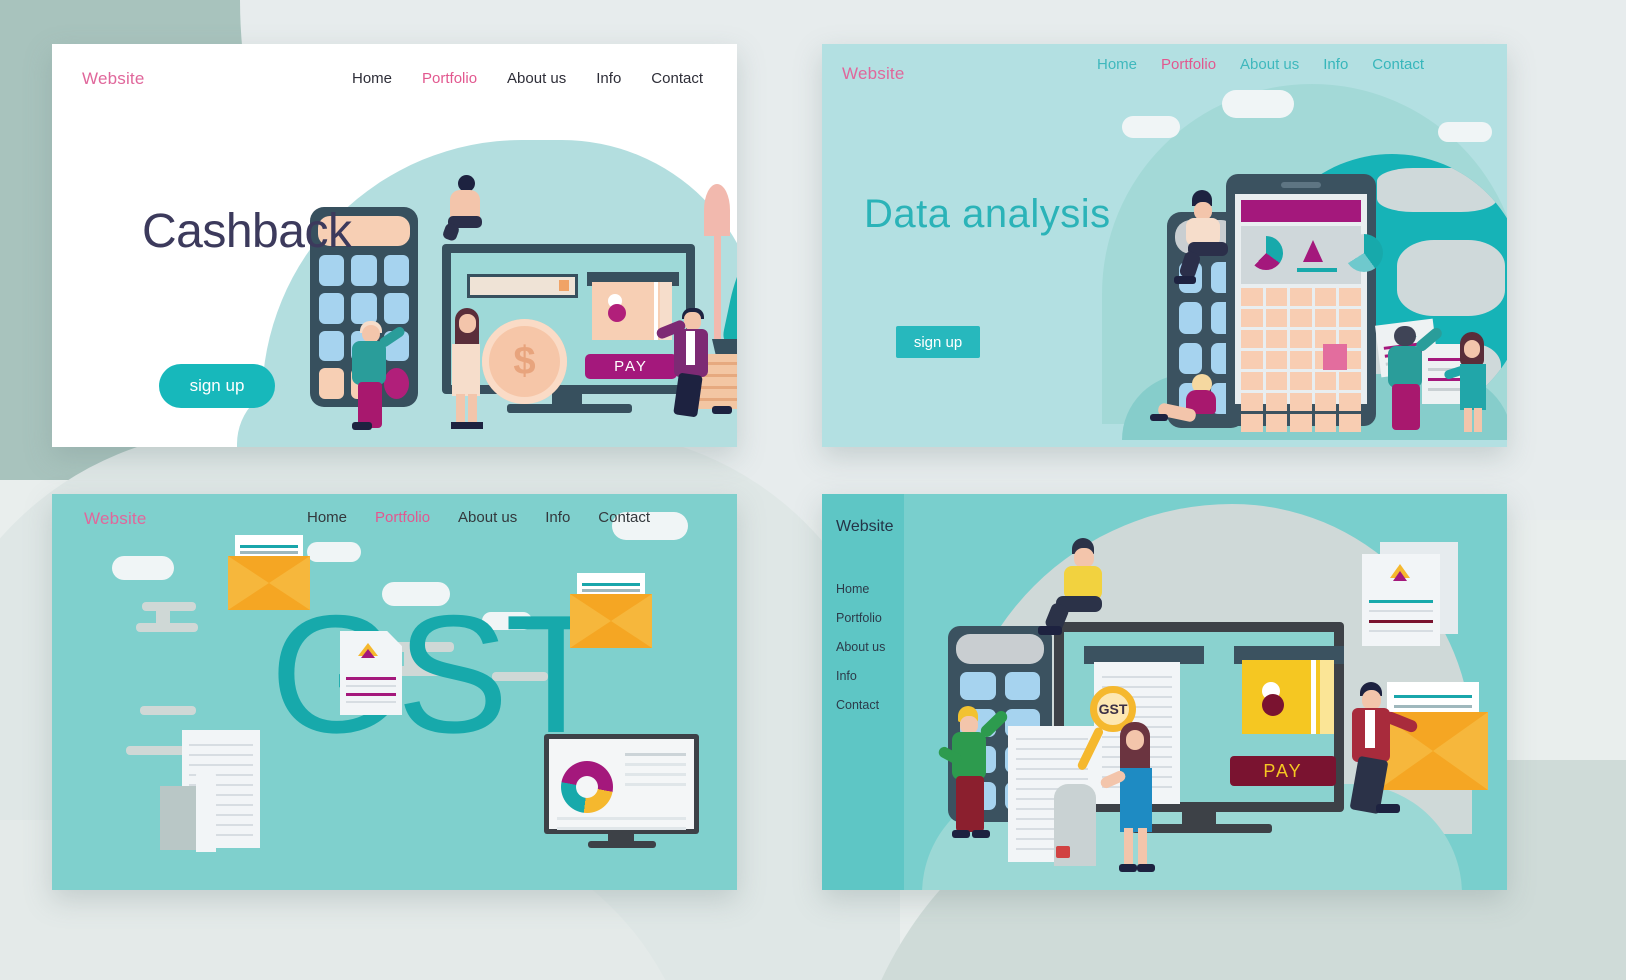 The width and height of the screenshot is (1626, 980). Describe the element at coordinates (938, 342) in the screenshot. I see `signup-button-data-analysis: sign up` at that location.